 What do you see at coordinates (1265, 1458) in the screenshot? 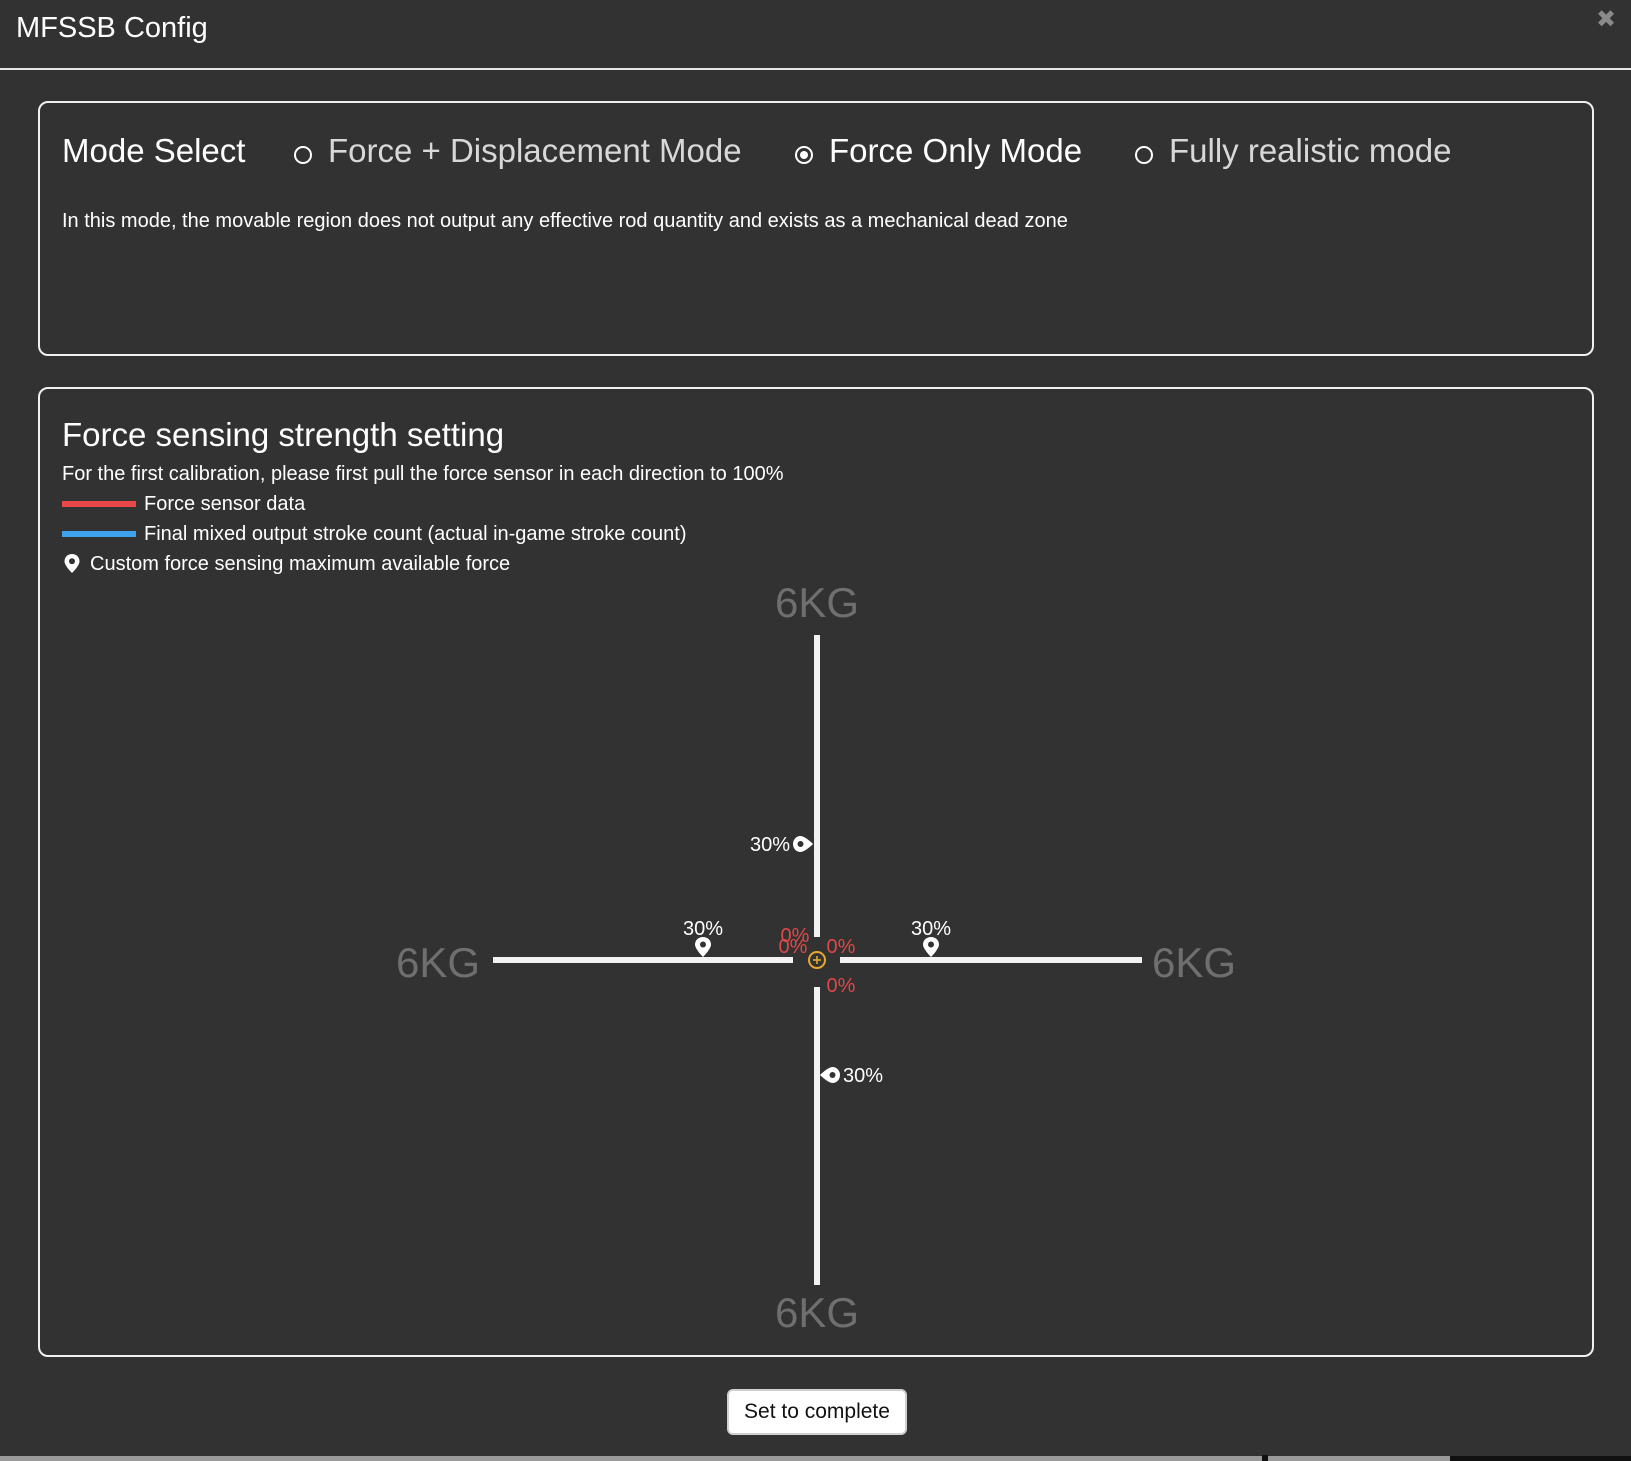
I see `bottom-divider` at bounding box center [1265, 1458].